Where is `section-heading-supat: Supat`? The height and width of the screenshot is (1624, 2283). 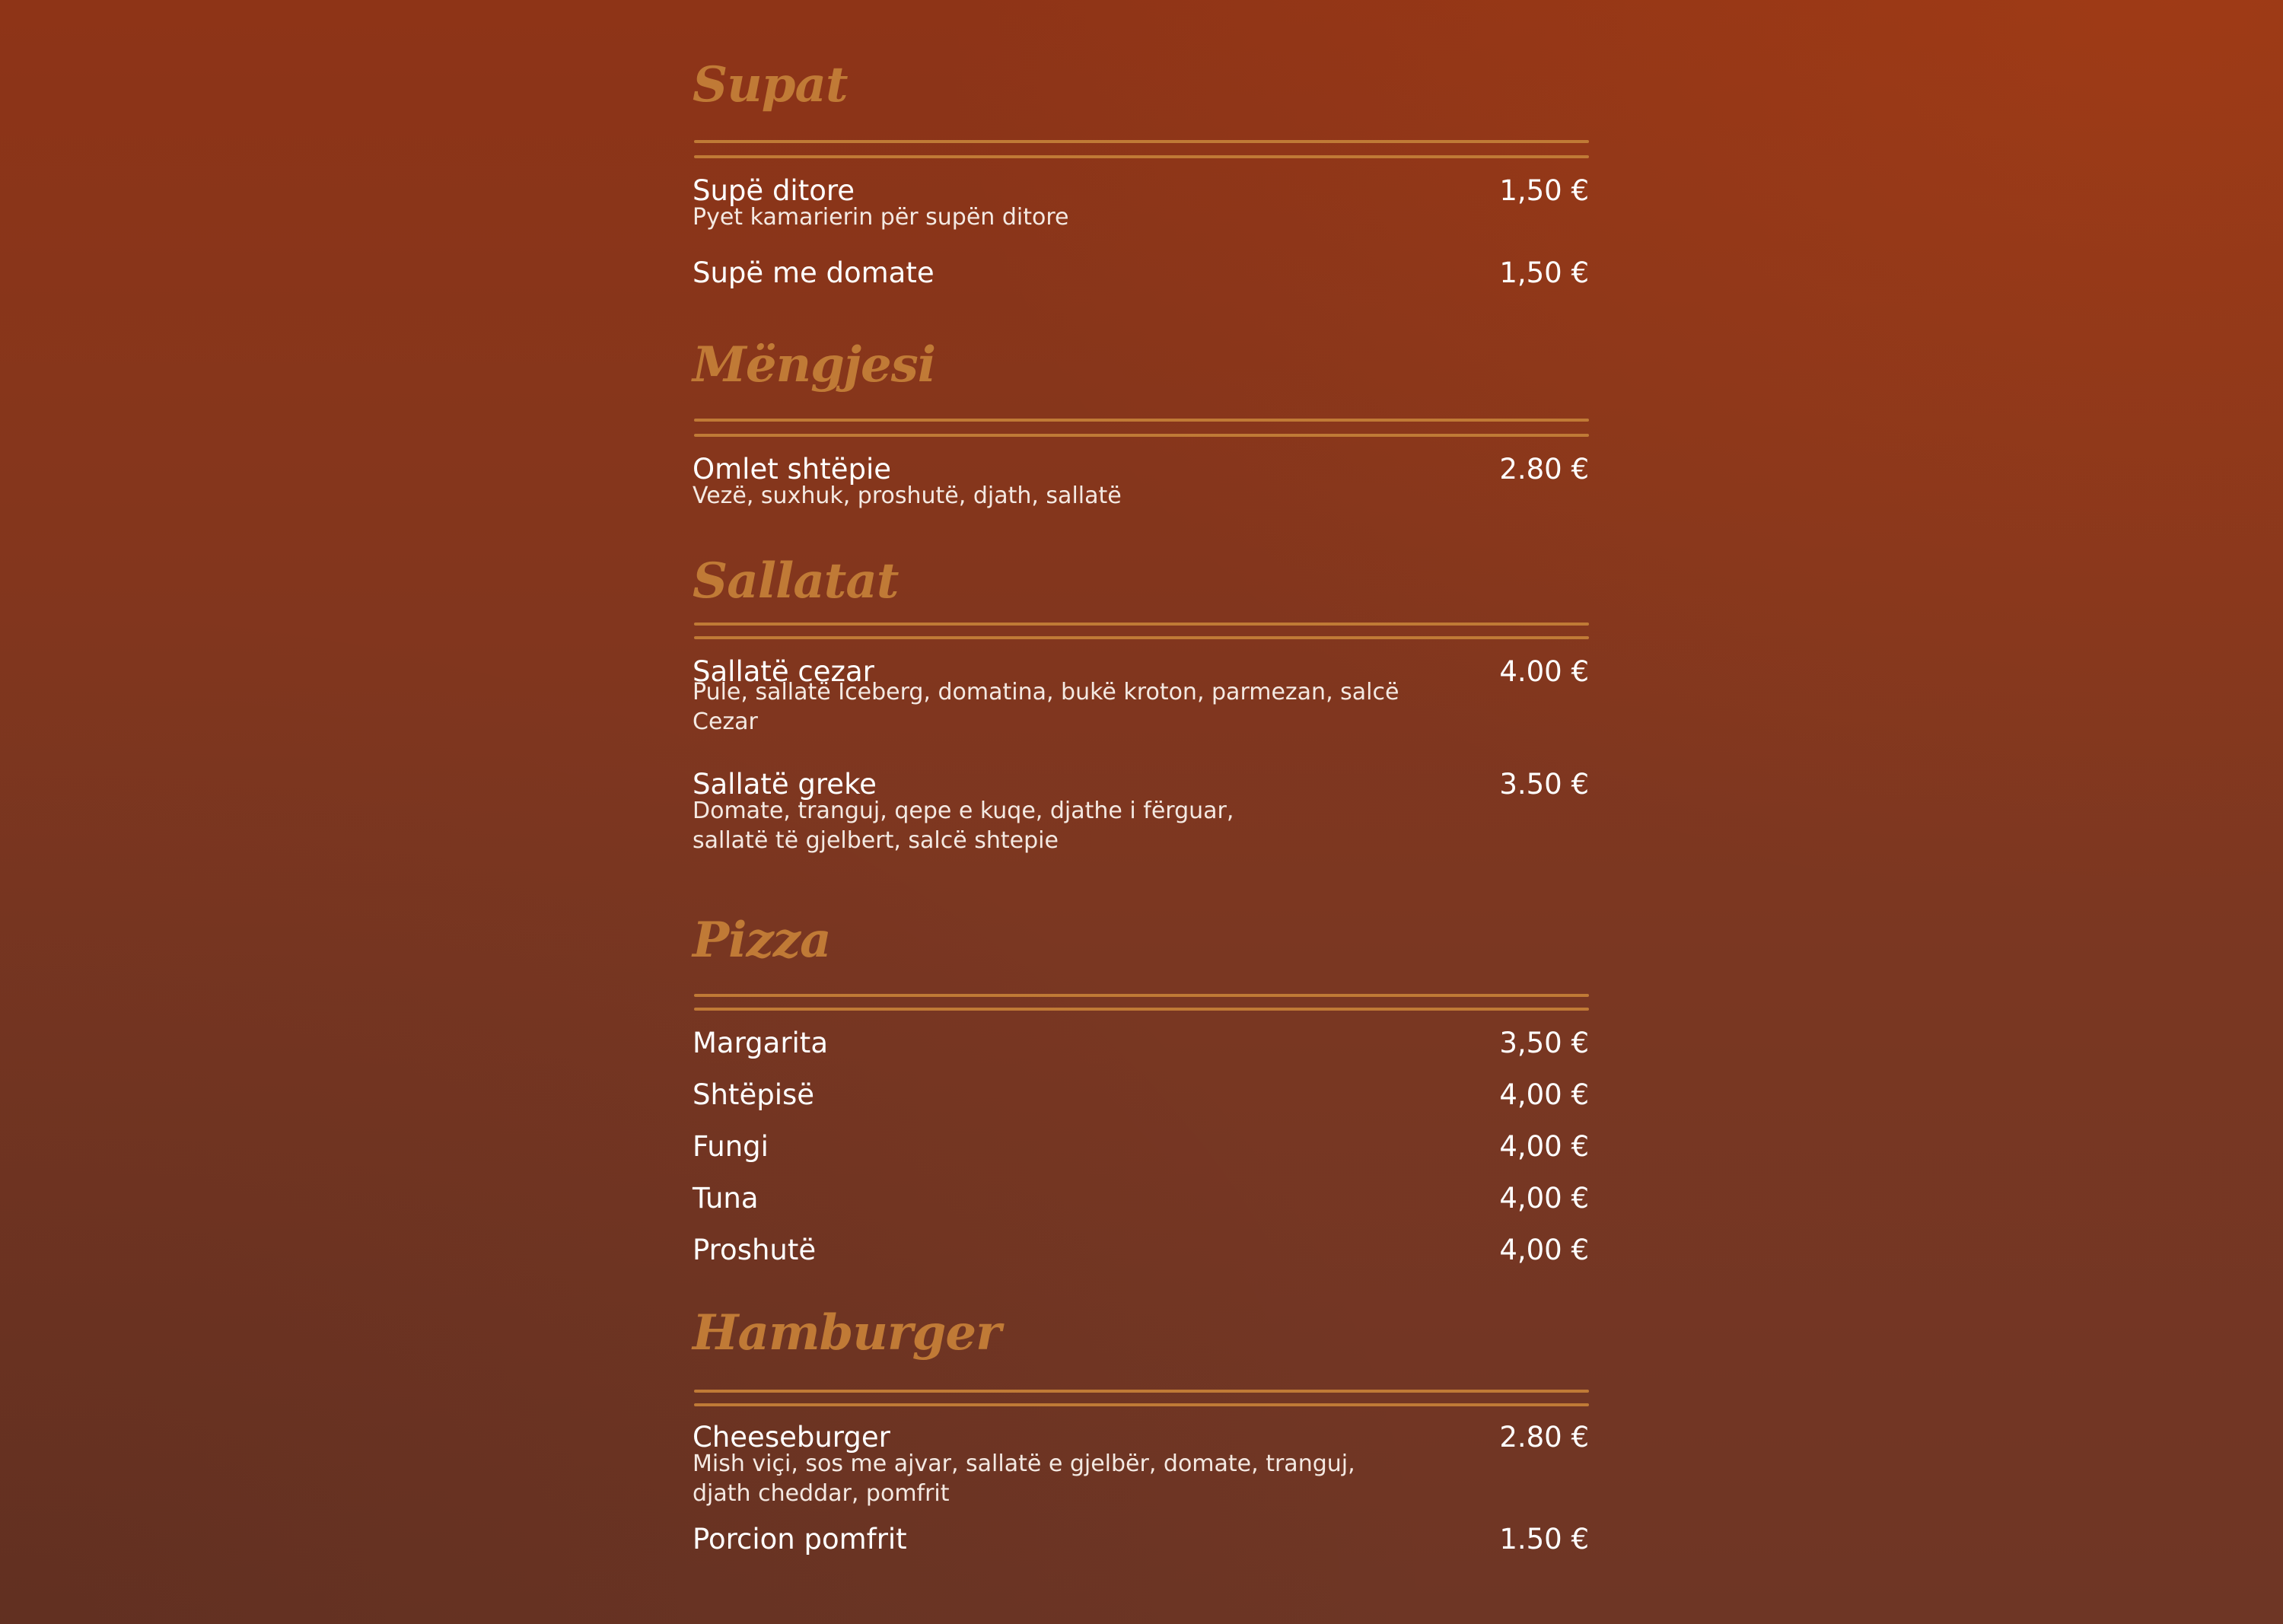
section-heading-supat: Supat is located at coordinates (771, 84).